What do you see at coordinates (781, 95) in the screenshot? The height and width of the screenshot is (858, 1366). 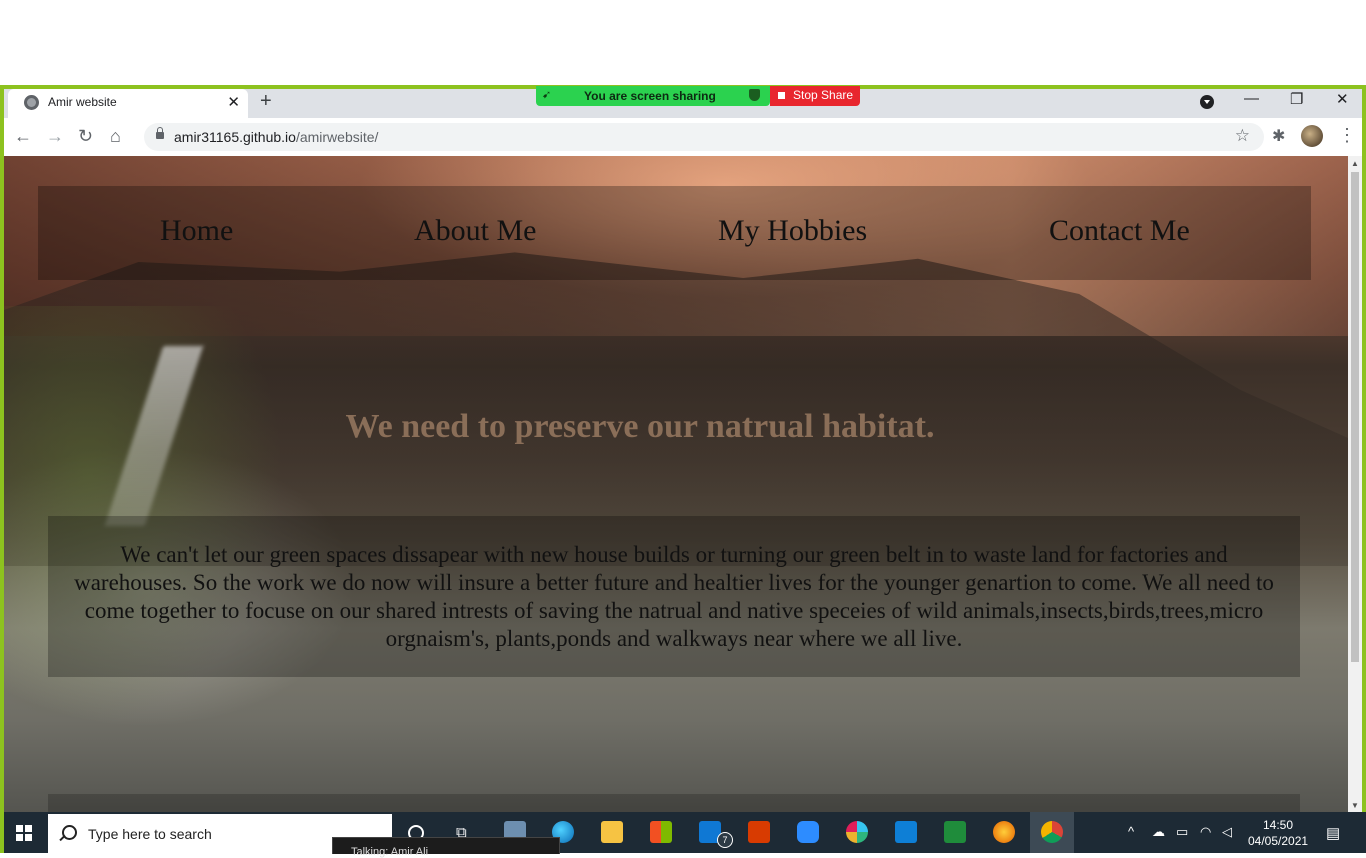 I see `stop-icon` at bounding box center [781, 95].